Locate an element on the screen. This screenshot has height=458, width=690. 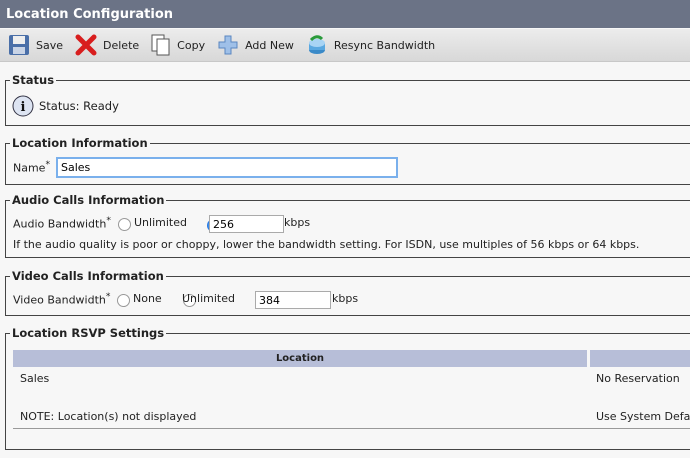
delete-button: Delete is located at coordinates (107, 45).